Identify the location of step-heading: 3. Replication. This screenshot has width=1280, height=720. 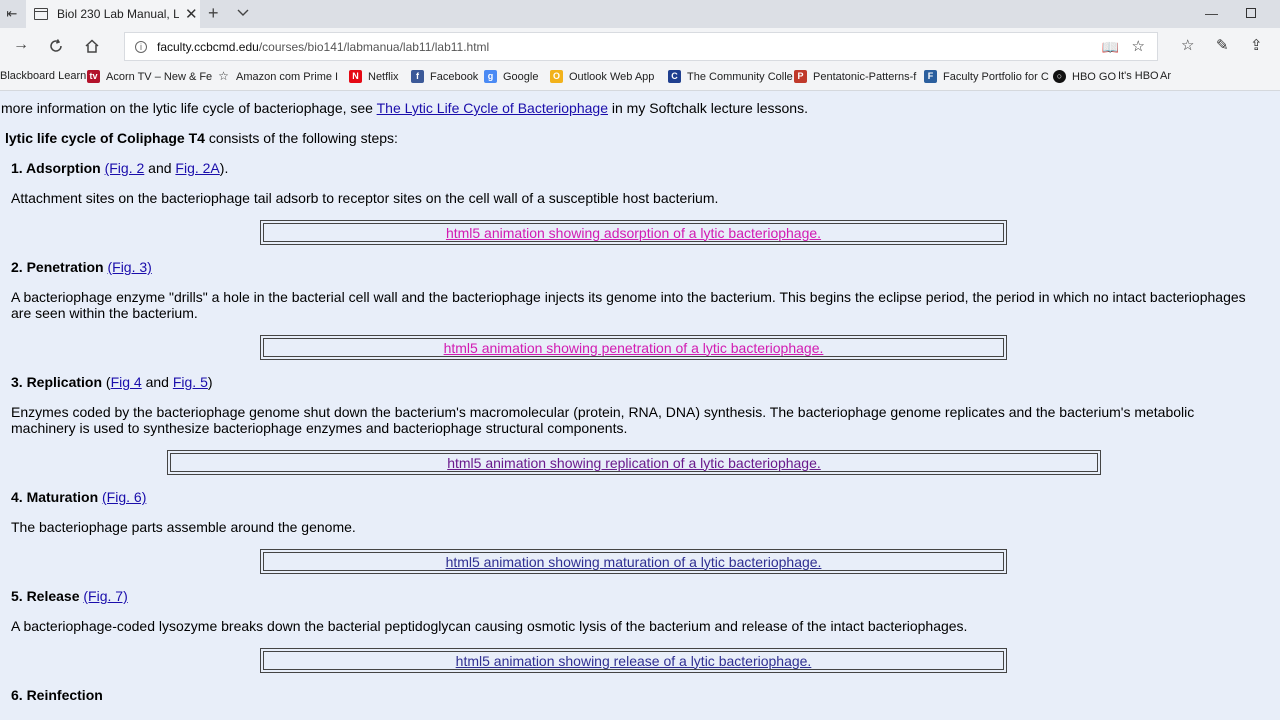
(57, 382).